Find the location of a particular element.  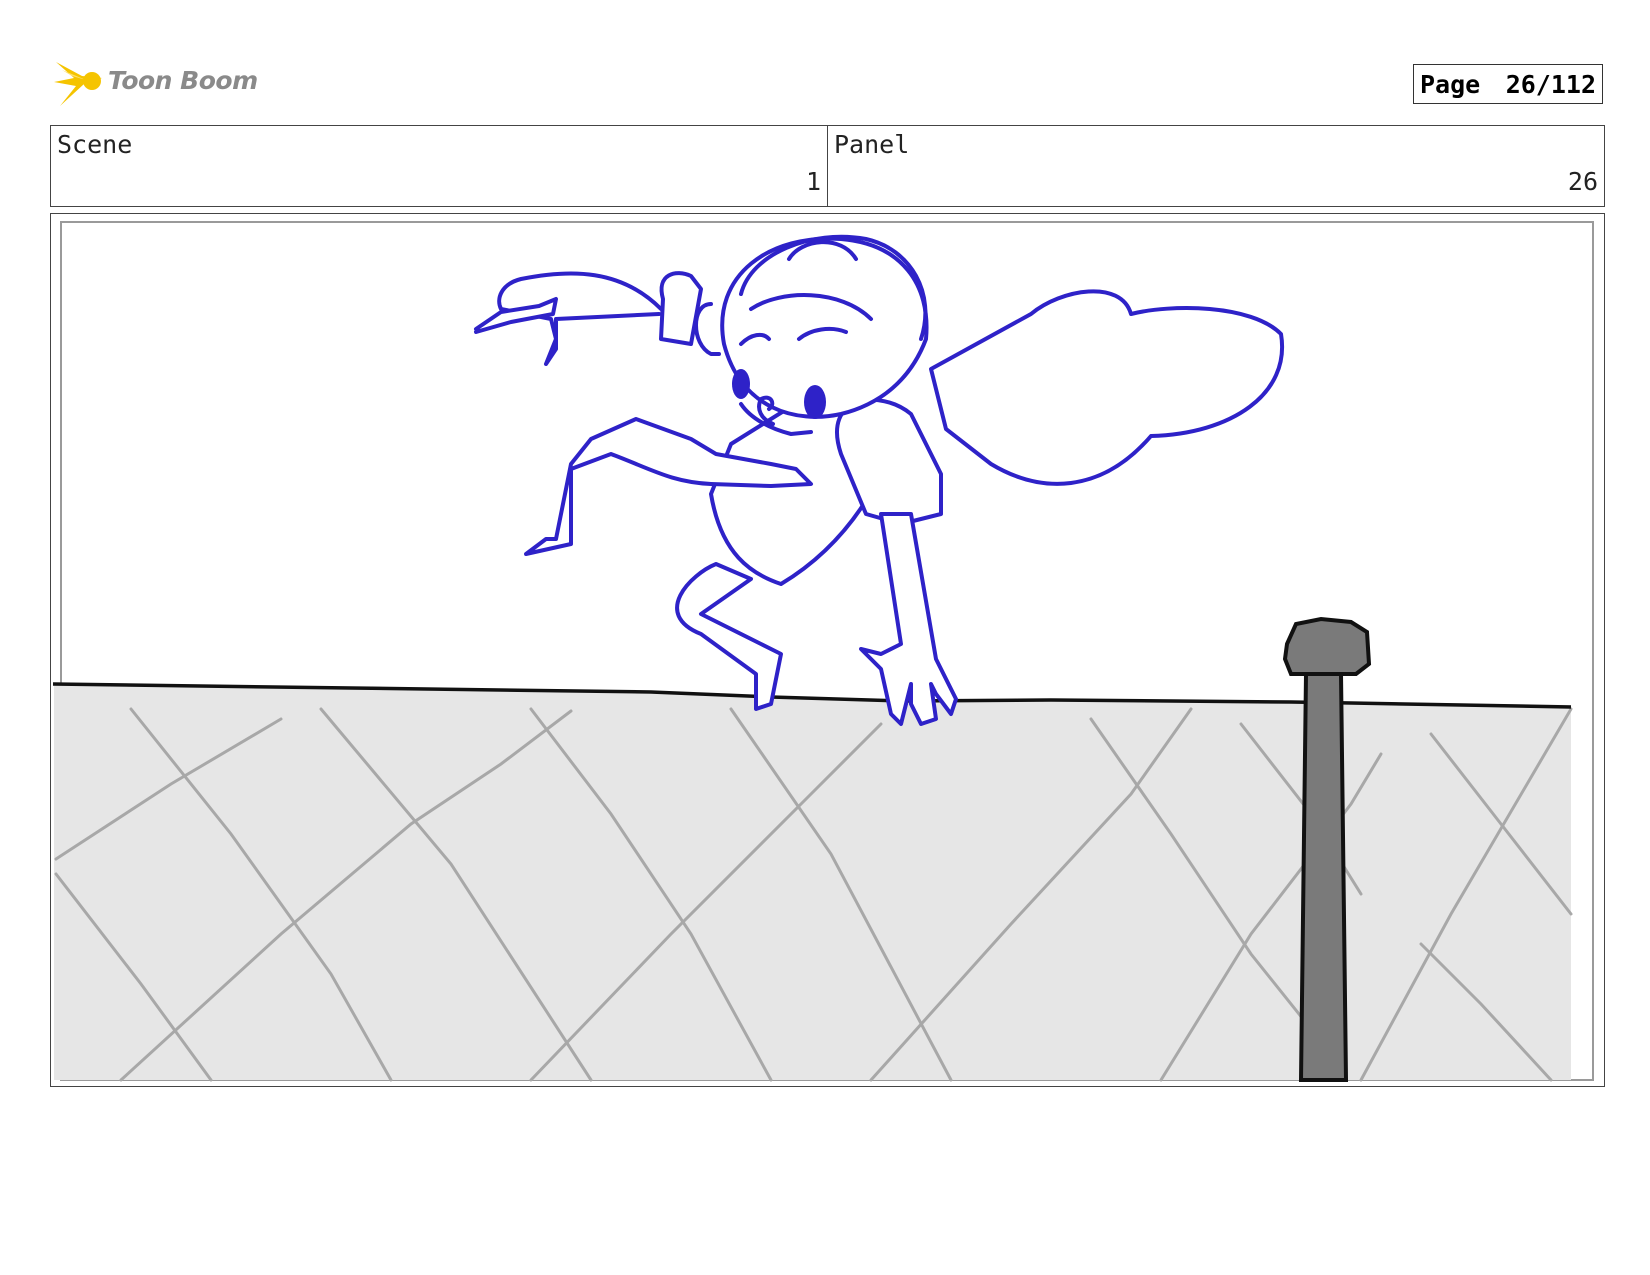

scene-label: Scene is located at coordinates (95, 144).